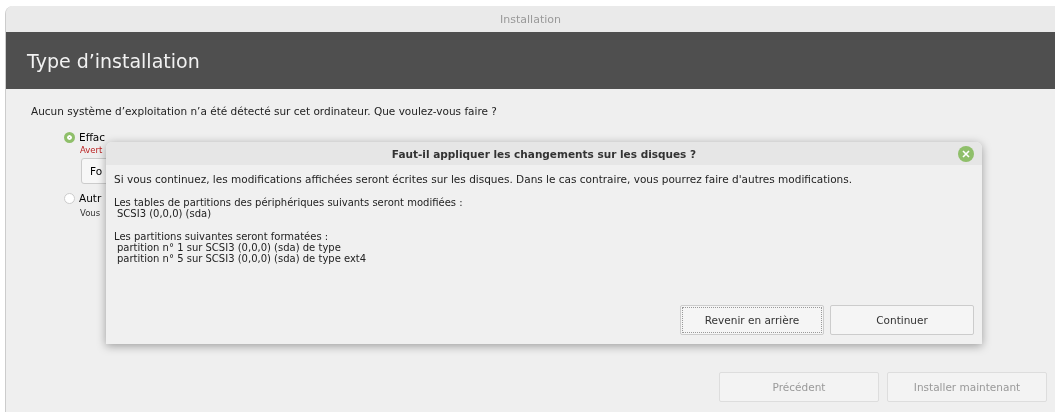  I want to click on dialog-message: Si vous continuez, les modifications affichées seront écrites sur les disques. Dans le cas contraire, vous pourrez faire d'autres modifications., so click(484, 179).